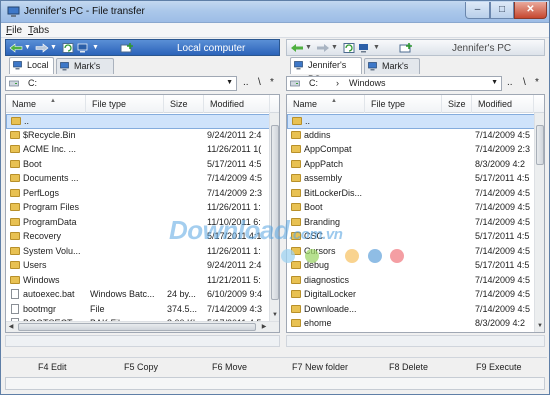  I want to click on tab-local: Local, so click(31, 65).